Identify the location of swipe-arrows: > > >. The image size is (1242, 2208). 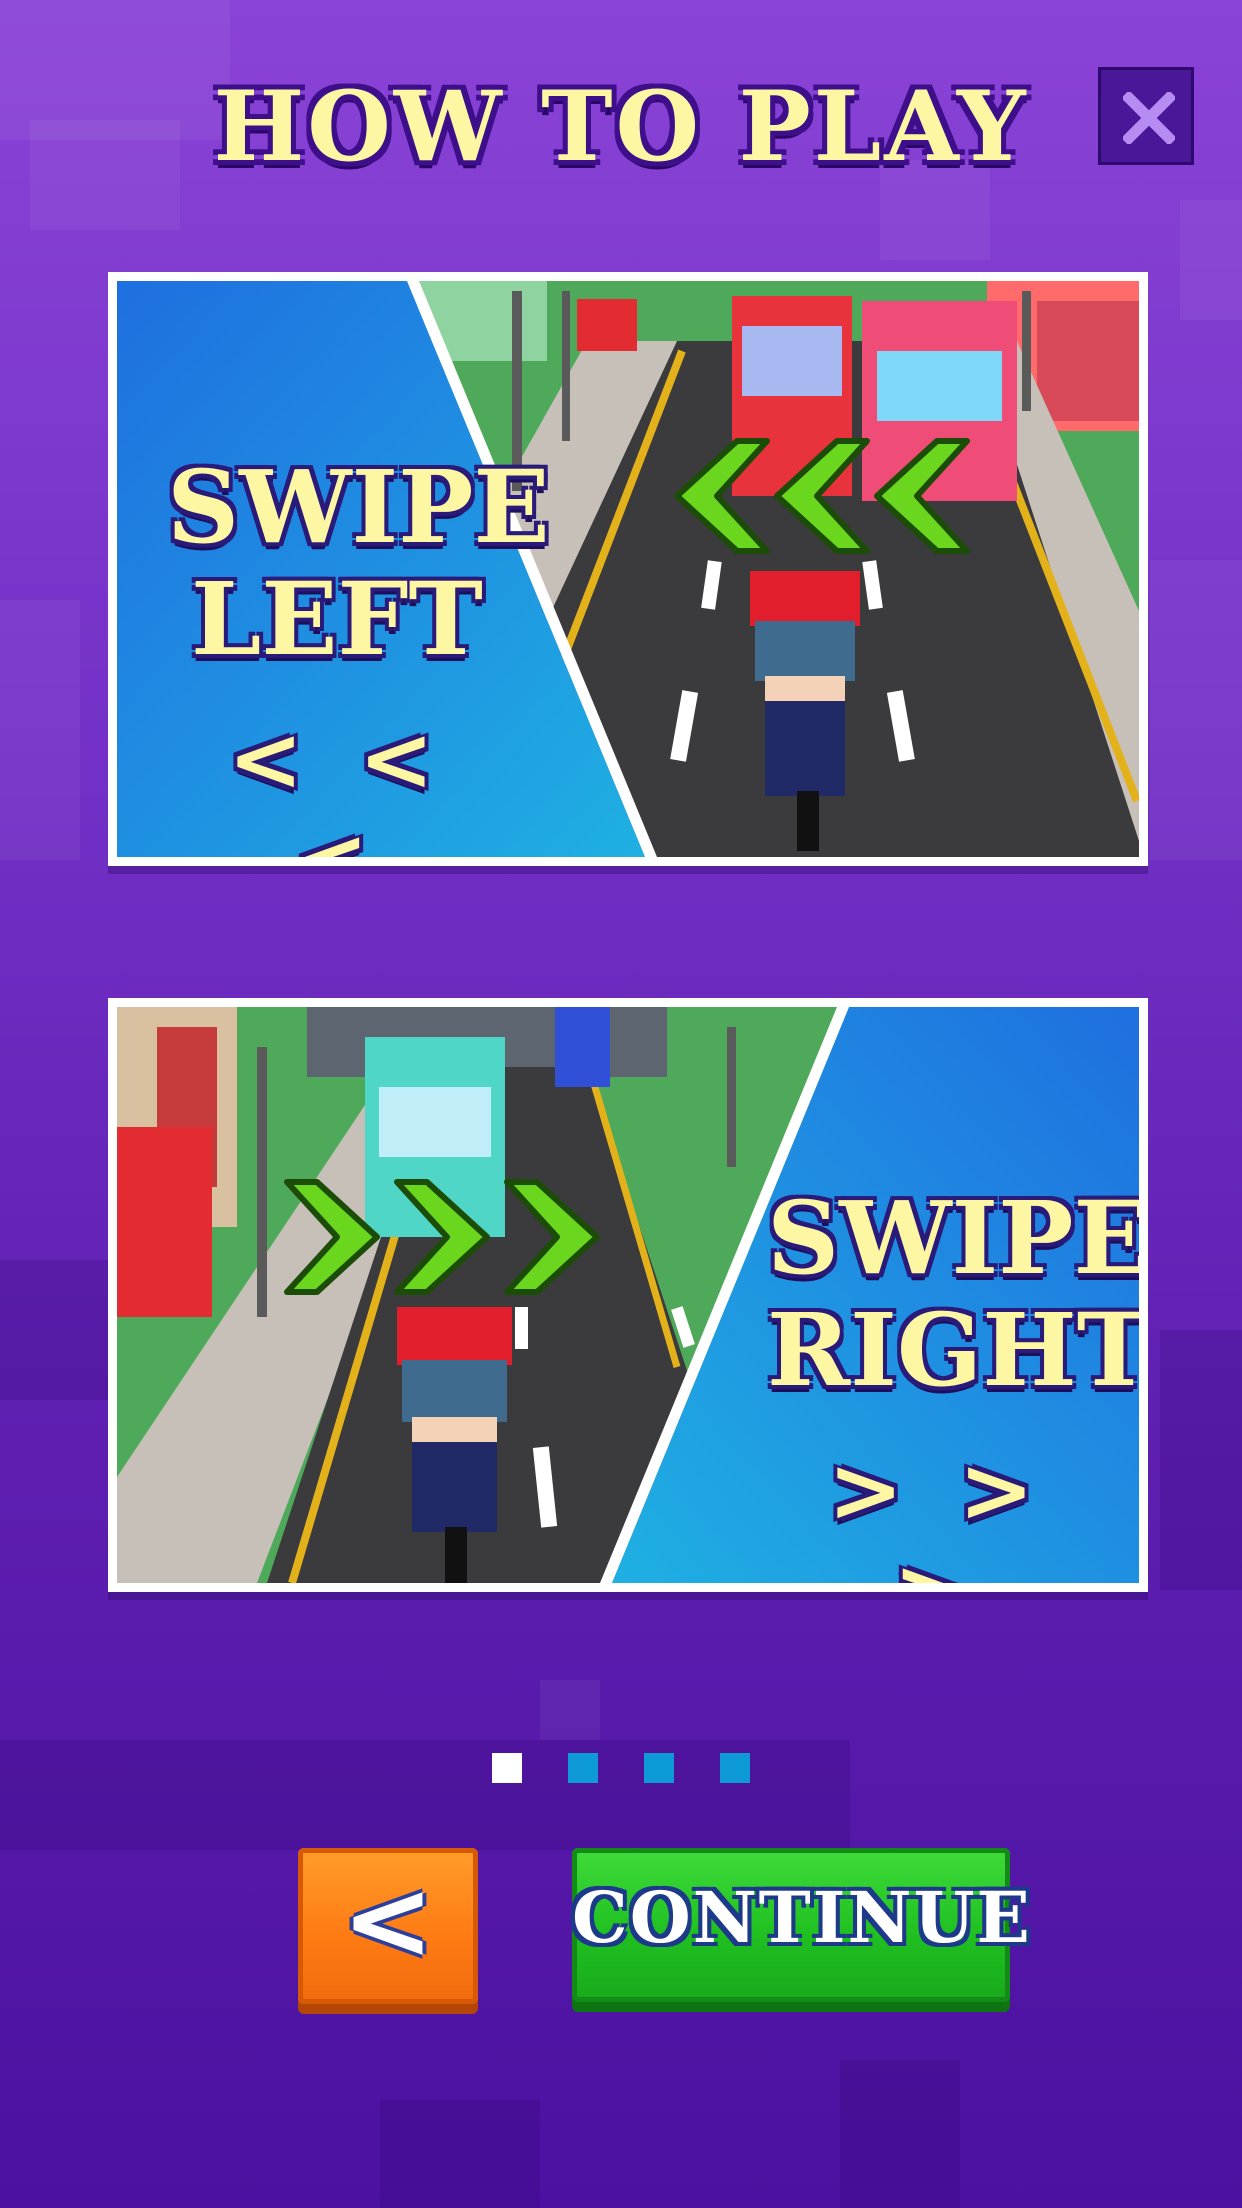
(937, 1510).